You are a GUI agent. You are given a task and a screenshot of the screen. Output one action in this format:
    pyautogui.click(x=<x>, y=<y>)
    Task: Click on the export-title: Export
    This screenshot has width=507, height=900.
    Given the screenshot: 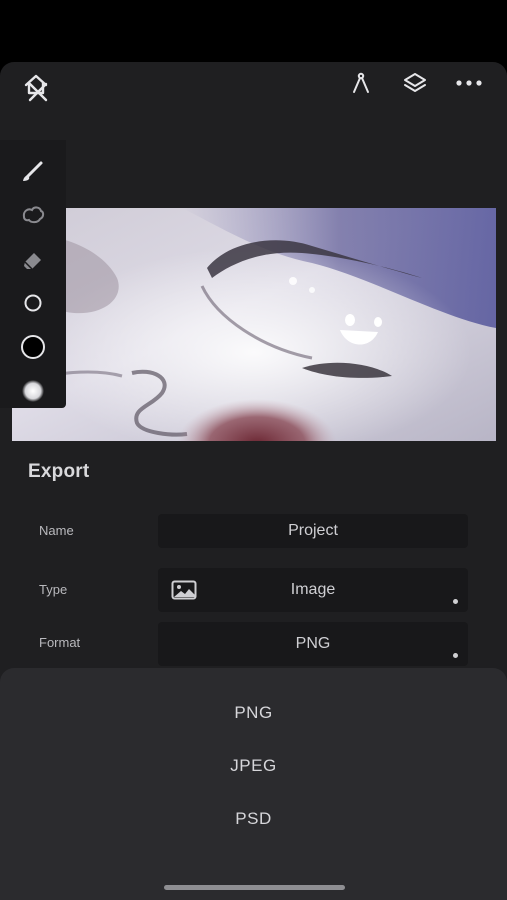 What is the action you would take?
    pyautogui.click(x=59, y=471)
    